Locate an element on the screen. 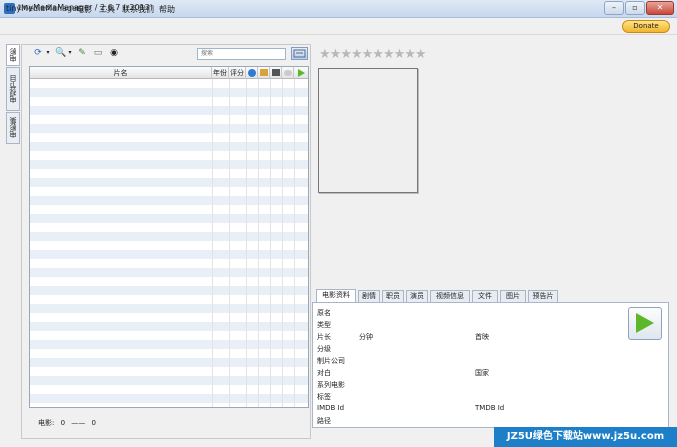 The height and width of the screenshot is (447, 677). menu-help: 帮助 is located at coordinates (167, 9).